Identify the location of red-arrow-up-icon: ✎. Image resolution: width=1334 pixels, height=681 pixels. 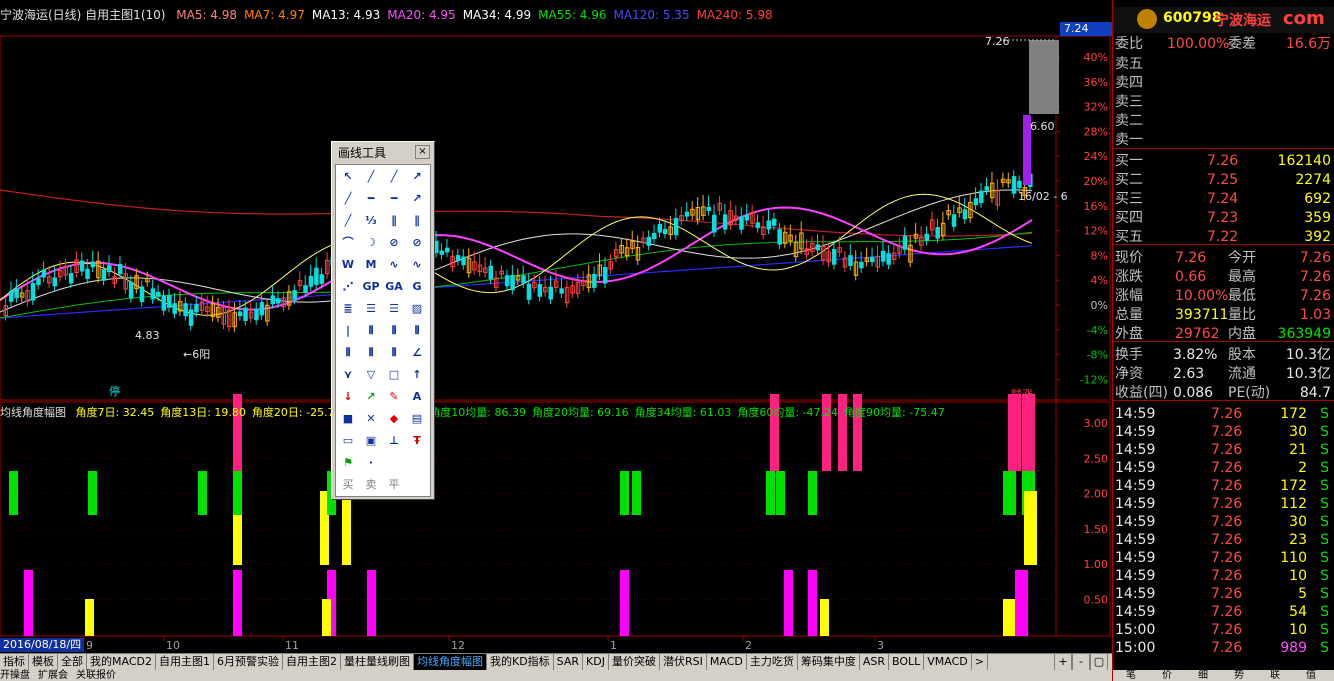
(394, 397).